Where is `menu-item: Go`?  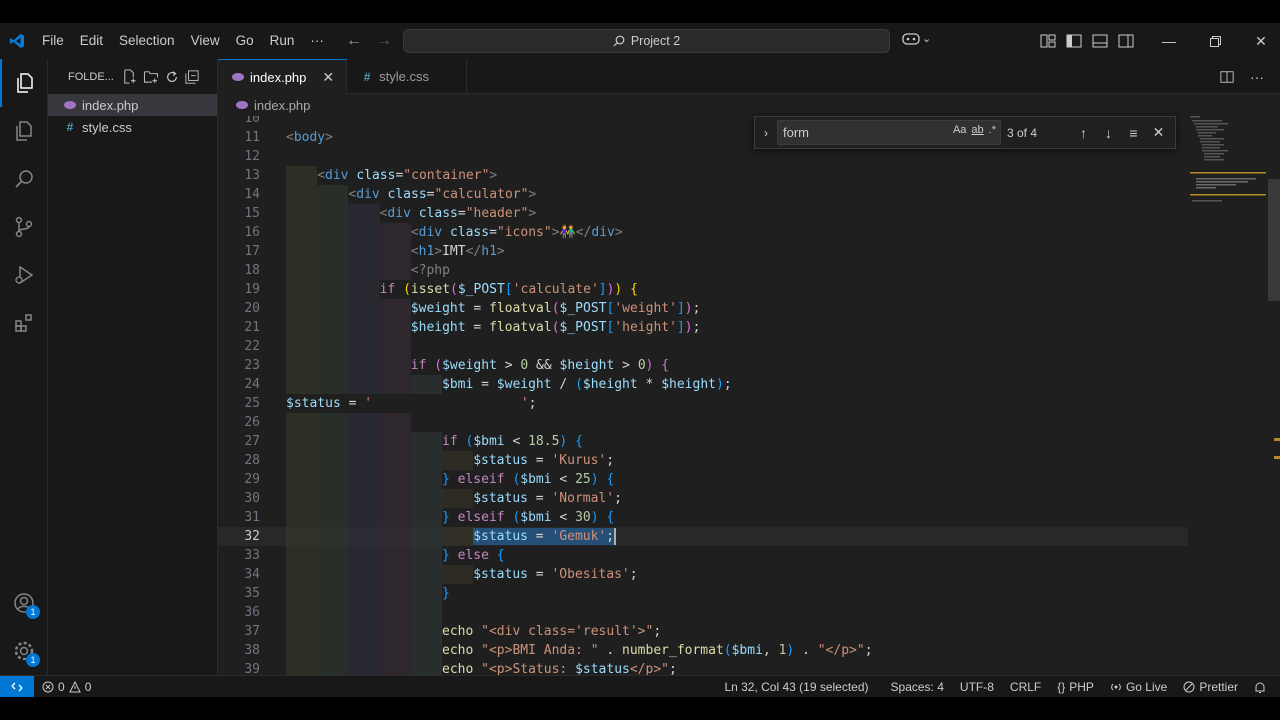
menu-item: Go is located at coordinates (245, 41).